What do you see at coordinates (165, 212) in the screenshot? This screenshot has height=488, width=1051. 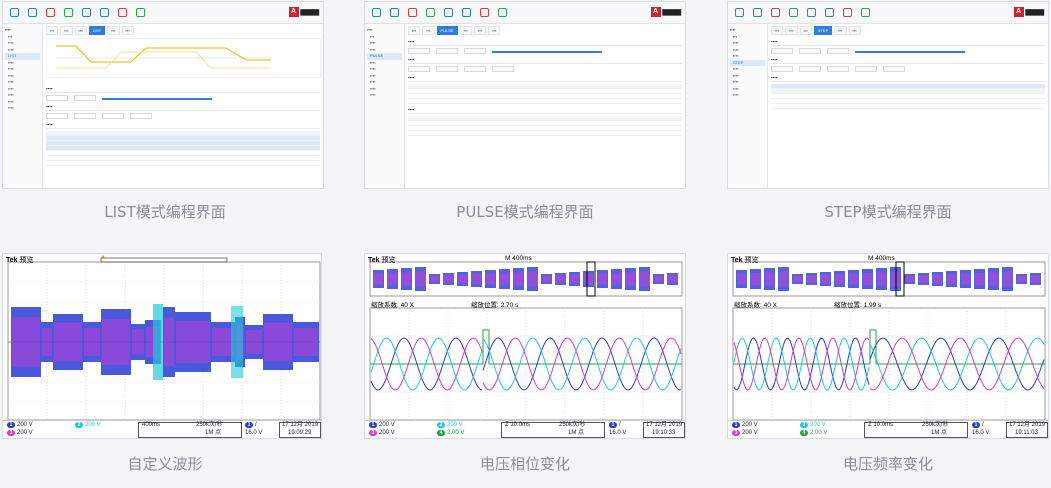 I see `caption-list-mode: LIST模式编程界面` at bounding box center [165, 212].